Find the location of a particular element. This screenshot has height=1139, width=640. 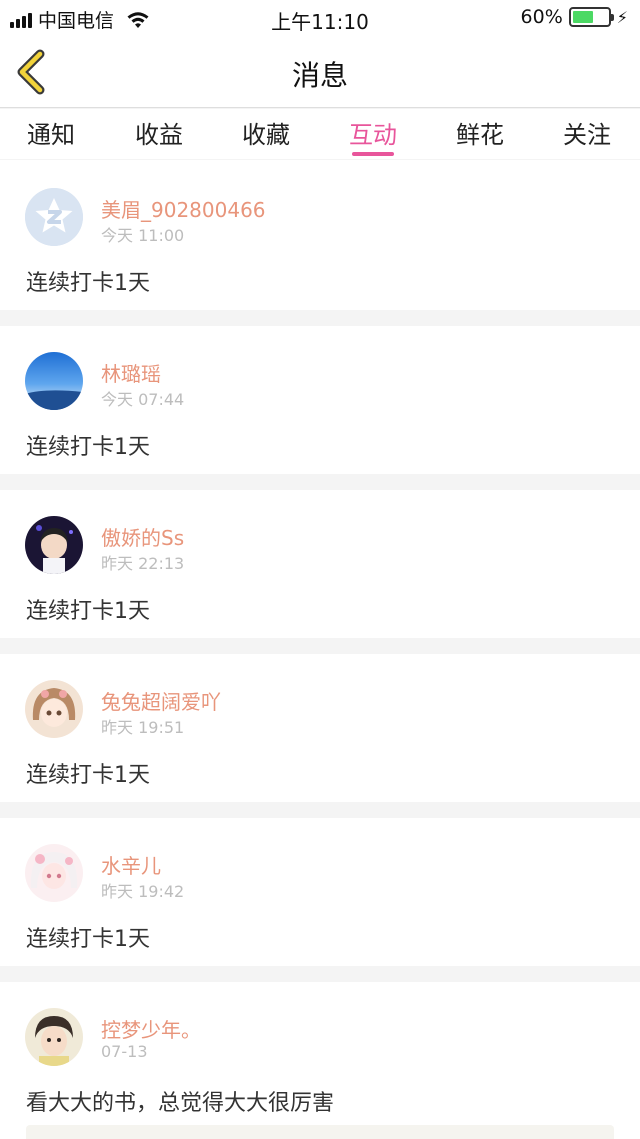

status-right: 60% ⚡ is located at coordinates (574, 17).